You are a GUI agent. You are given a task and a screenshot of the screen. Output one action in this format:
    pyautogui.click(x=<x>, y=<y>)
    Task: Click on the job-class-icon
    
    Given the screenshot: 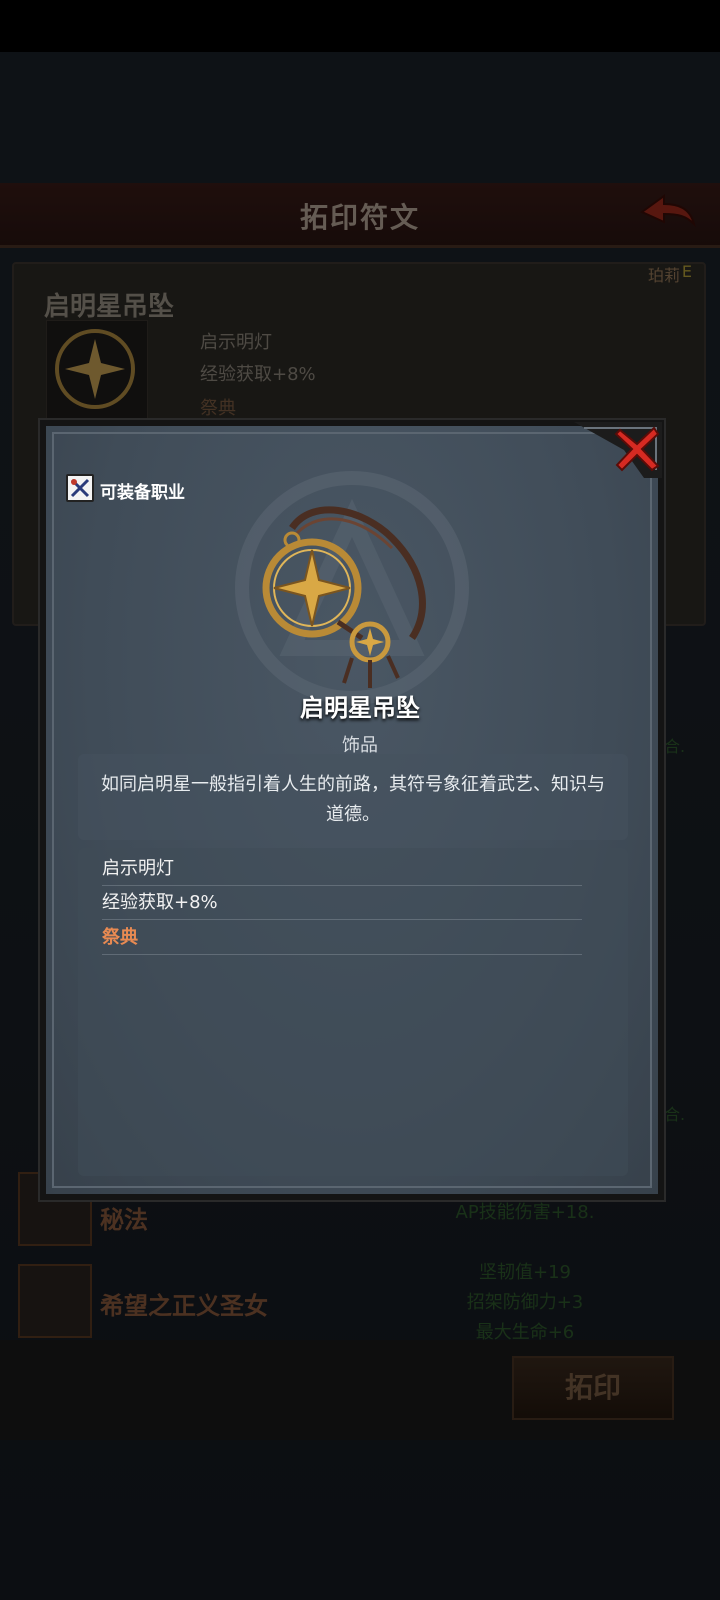 What is the action you would take?
    pyautogui.click(x=80, y=488)
    